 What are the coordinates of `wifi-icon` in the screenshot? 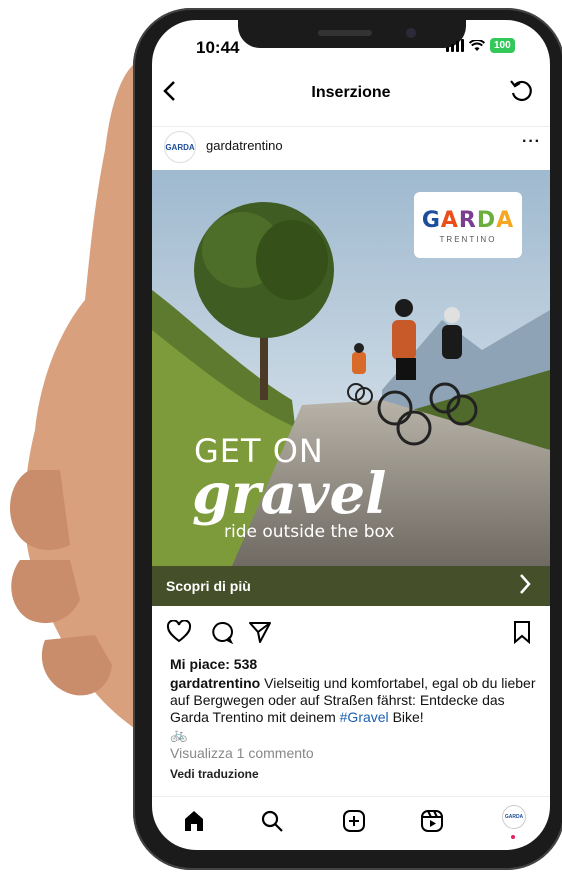 It's located at (477, 45).